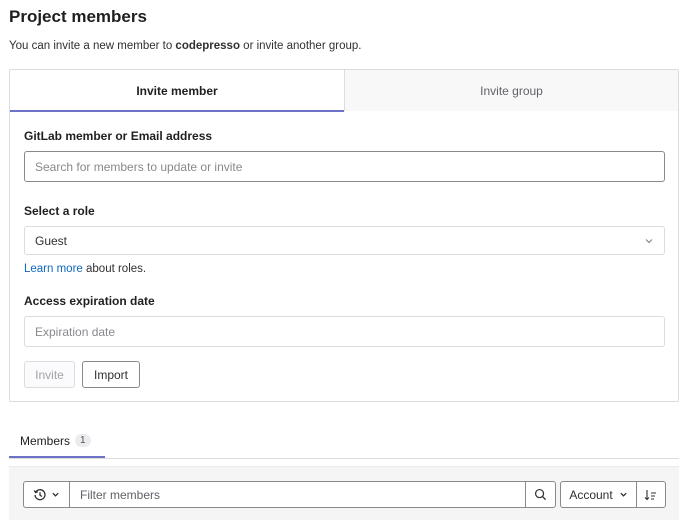 The image size is (687, 523). I want to click on member-label: GitLab member or Email address, so click(118, 136).